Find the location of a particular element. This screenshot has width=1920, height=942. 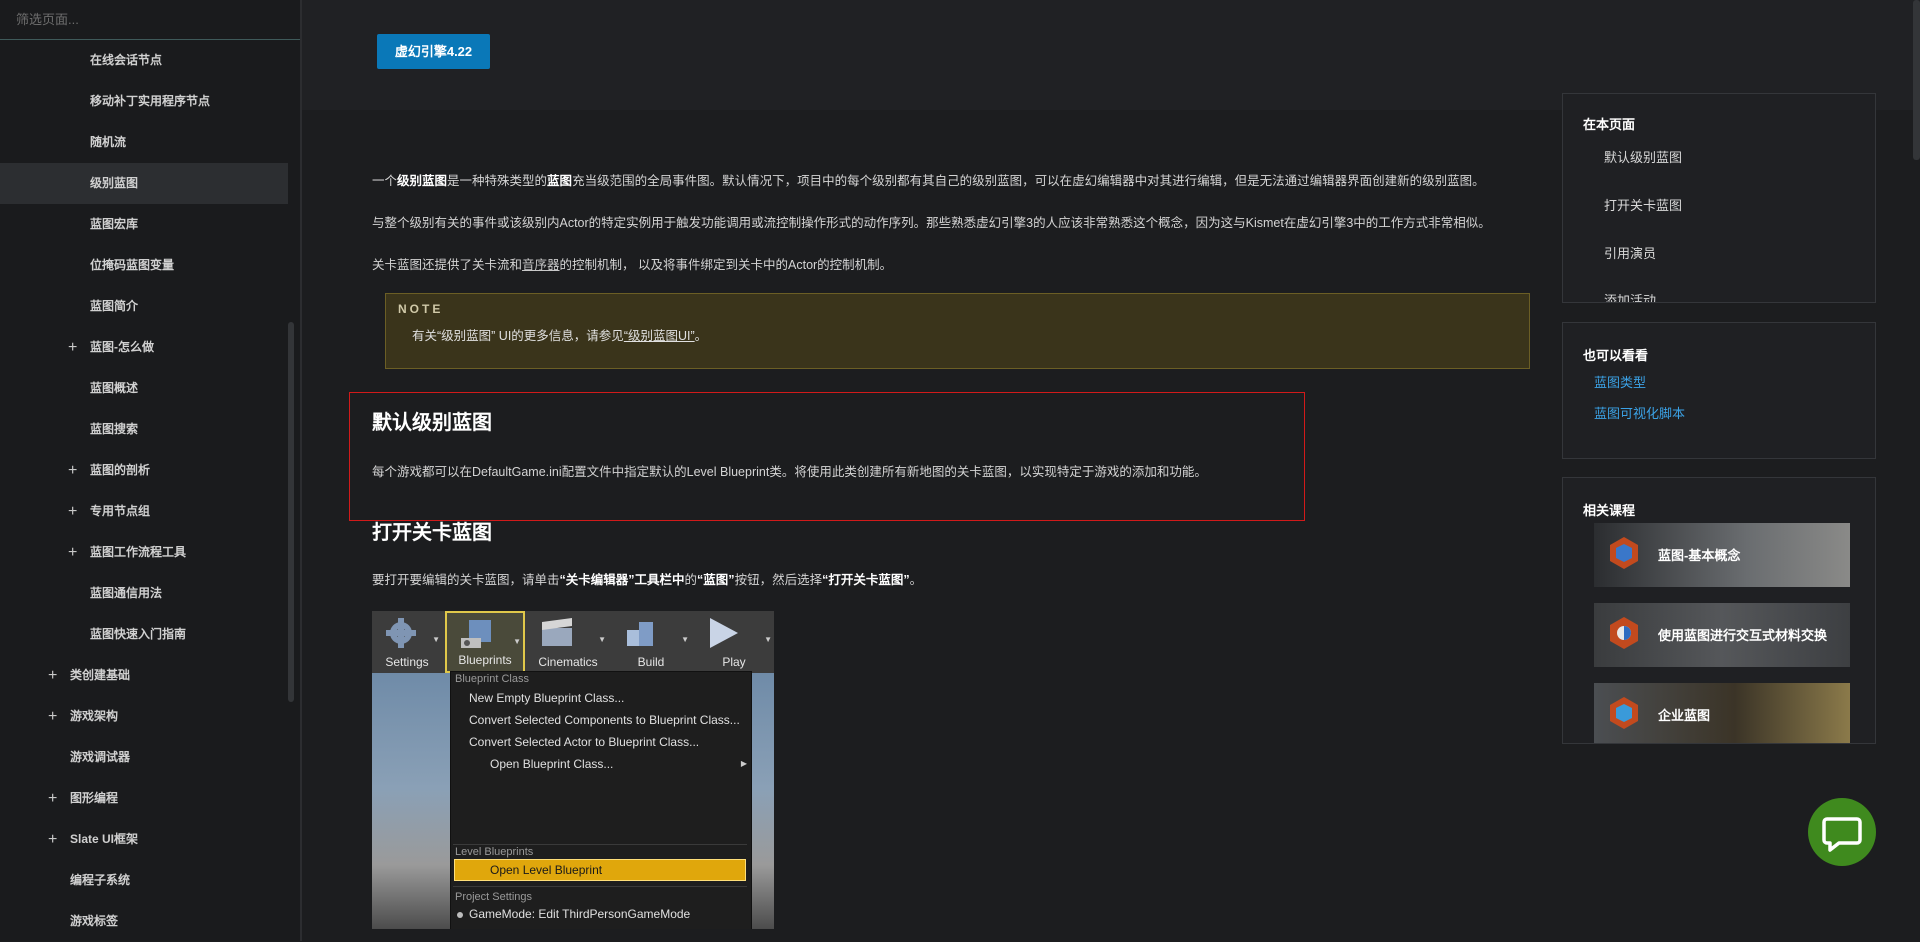

note-title: NOTE is located at coordinates (421, 309).